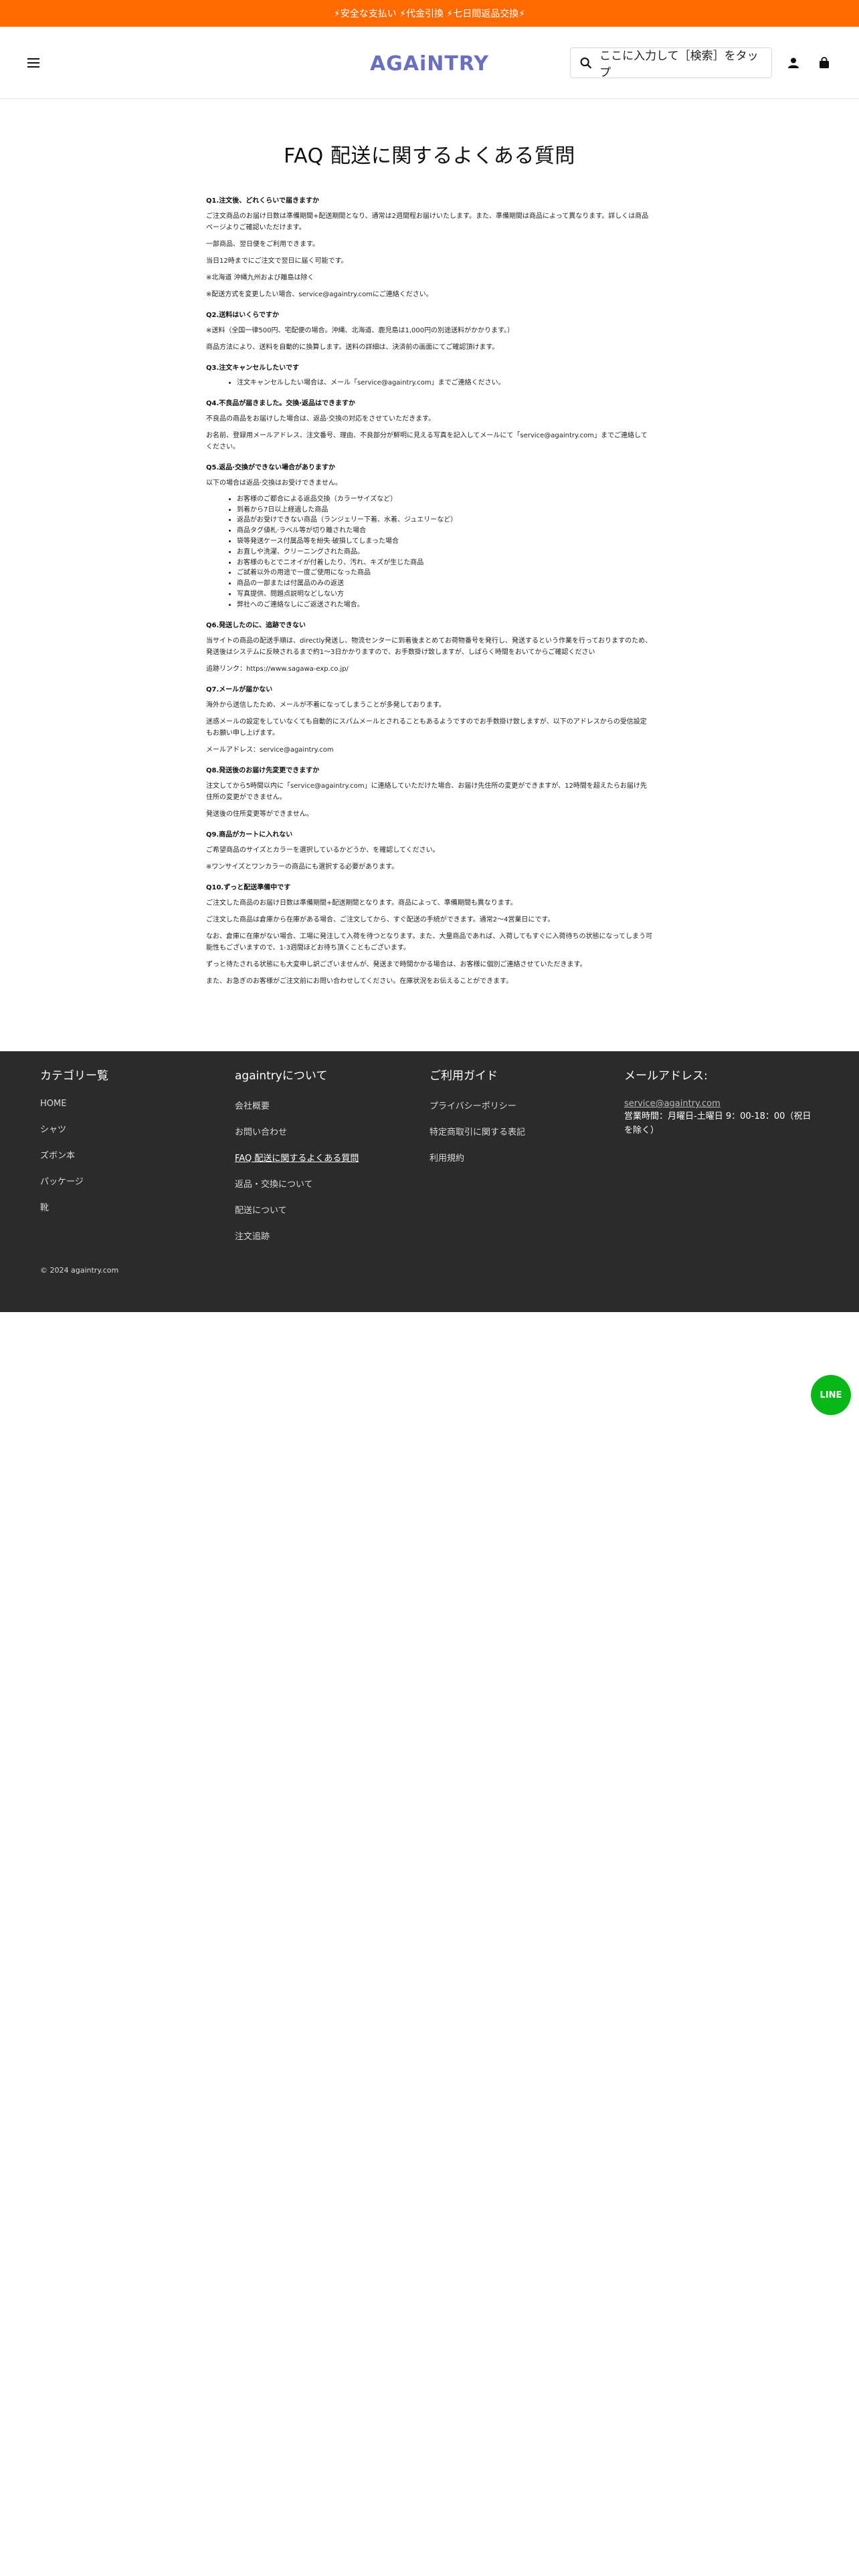  What do you see at coordinates (137, 1104) in the screenshot?
I see `footer-link: HOME` at bounding box center [137, 1104].